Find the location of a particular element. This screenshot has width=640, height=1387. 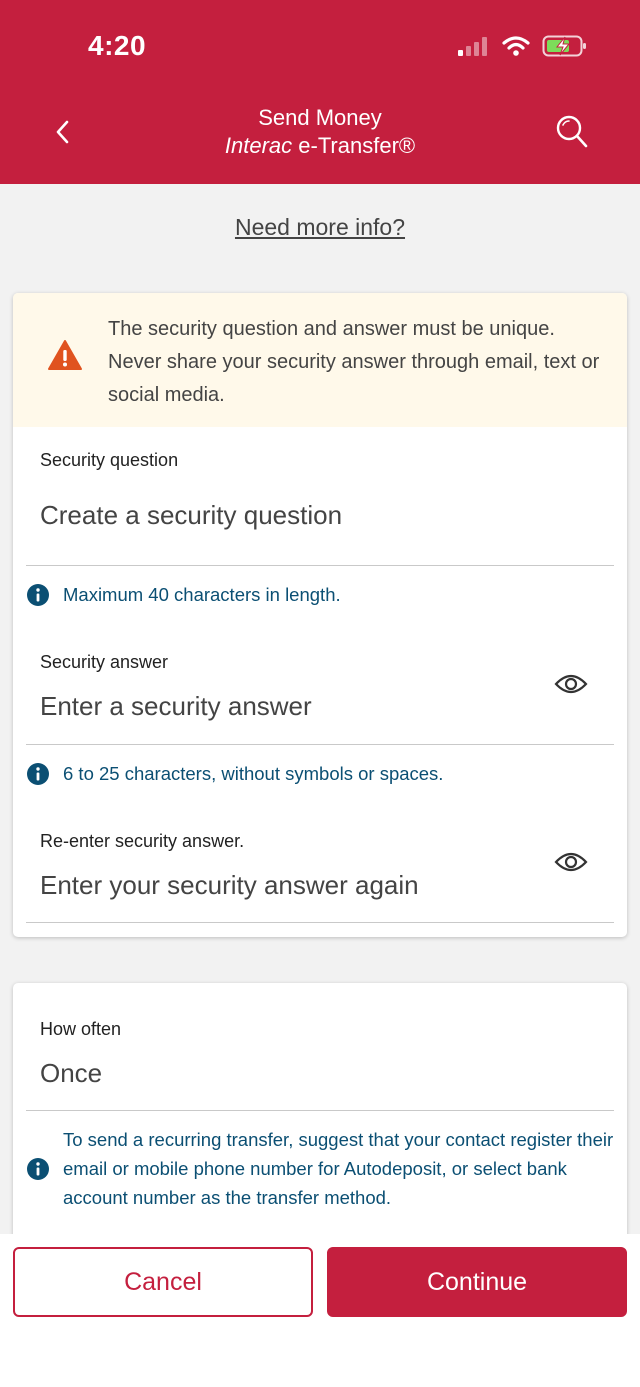

reenter-answer-input: Enter your security answer again is located at coordinates (229, 885).